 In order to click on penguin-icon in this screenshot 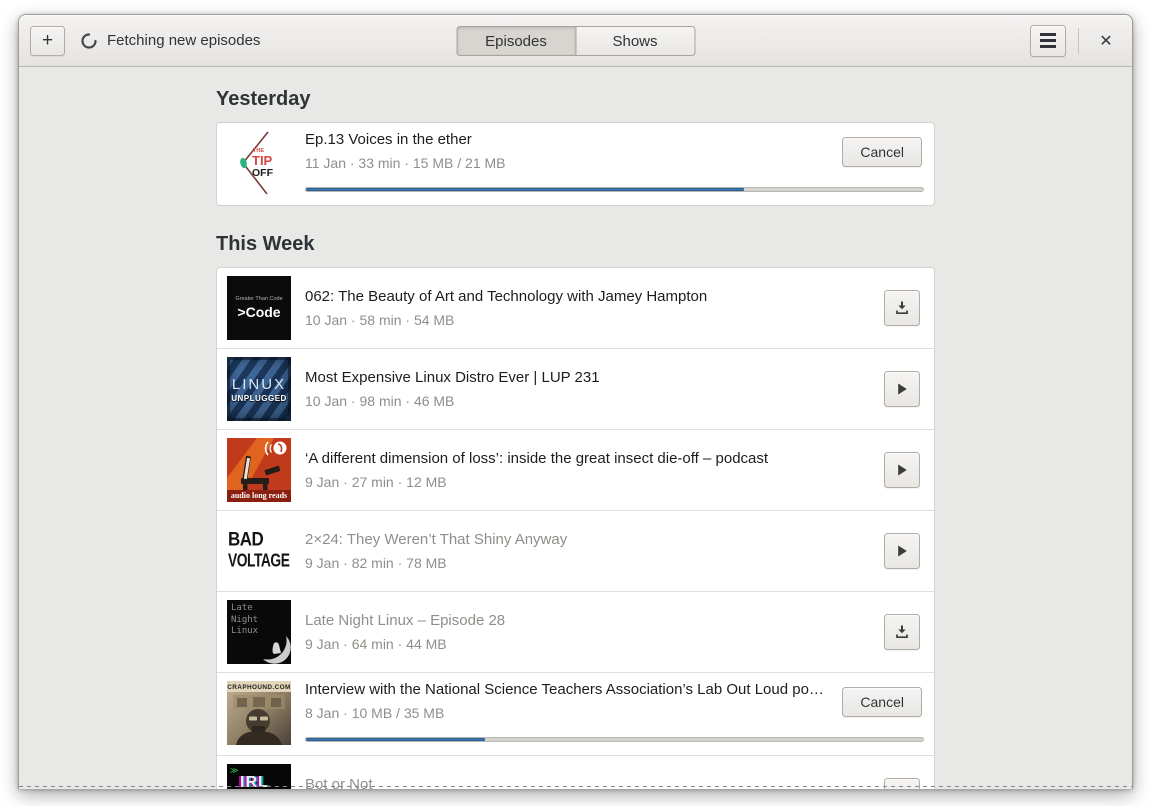, I will do `click(276, 648)`.